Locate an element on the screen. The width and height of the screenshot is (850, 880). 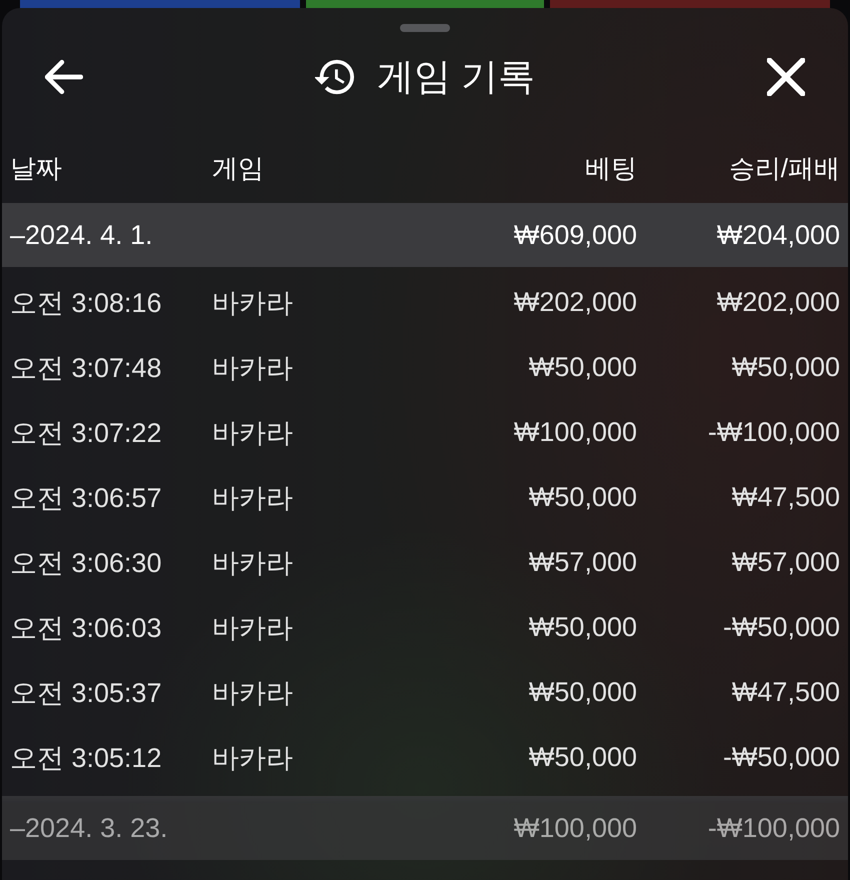
group-date: –2024. 4. 1. is located at coordinates (82, 235).